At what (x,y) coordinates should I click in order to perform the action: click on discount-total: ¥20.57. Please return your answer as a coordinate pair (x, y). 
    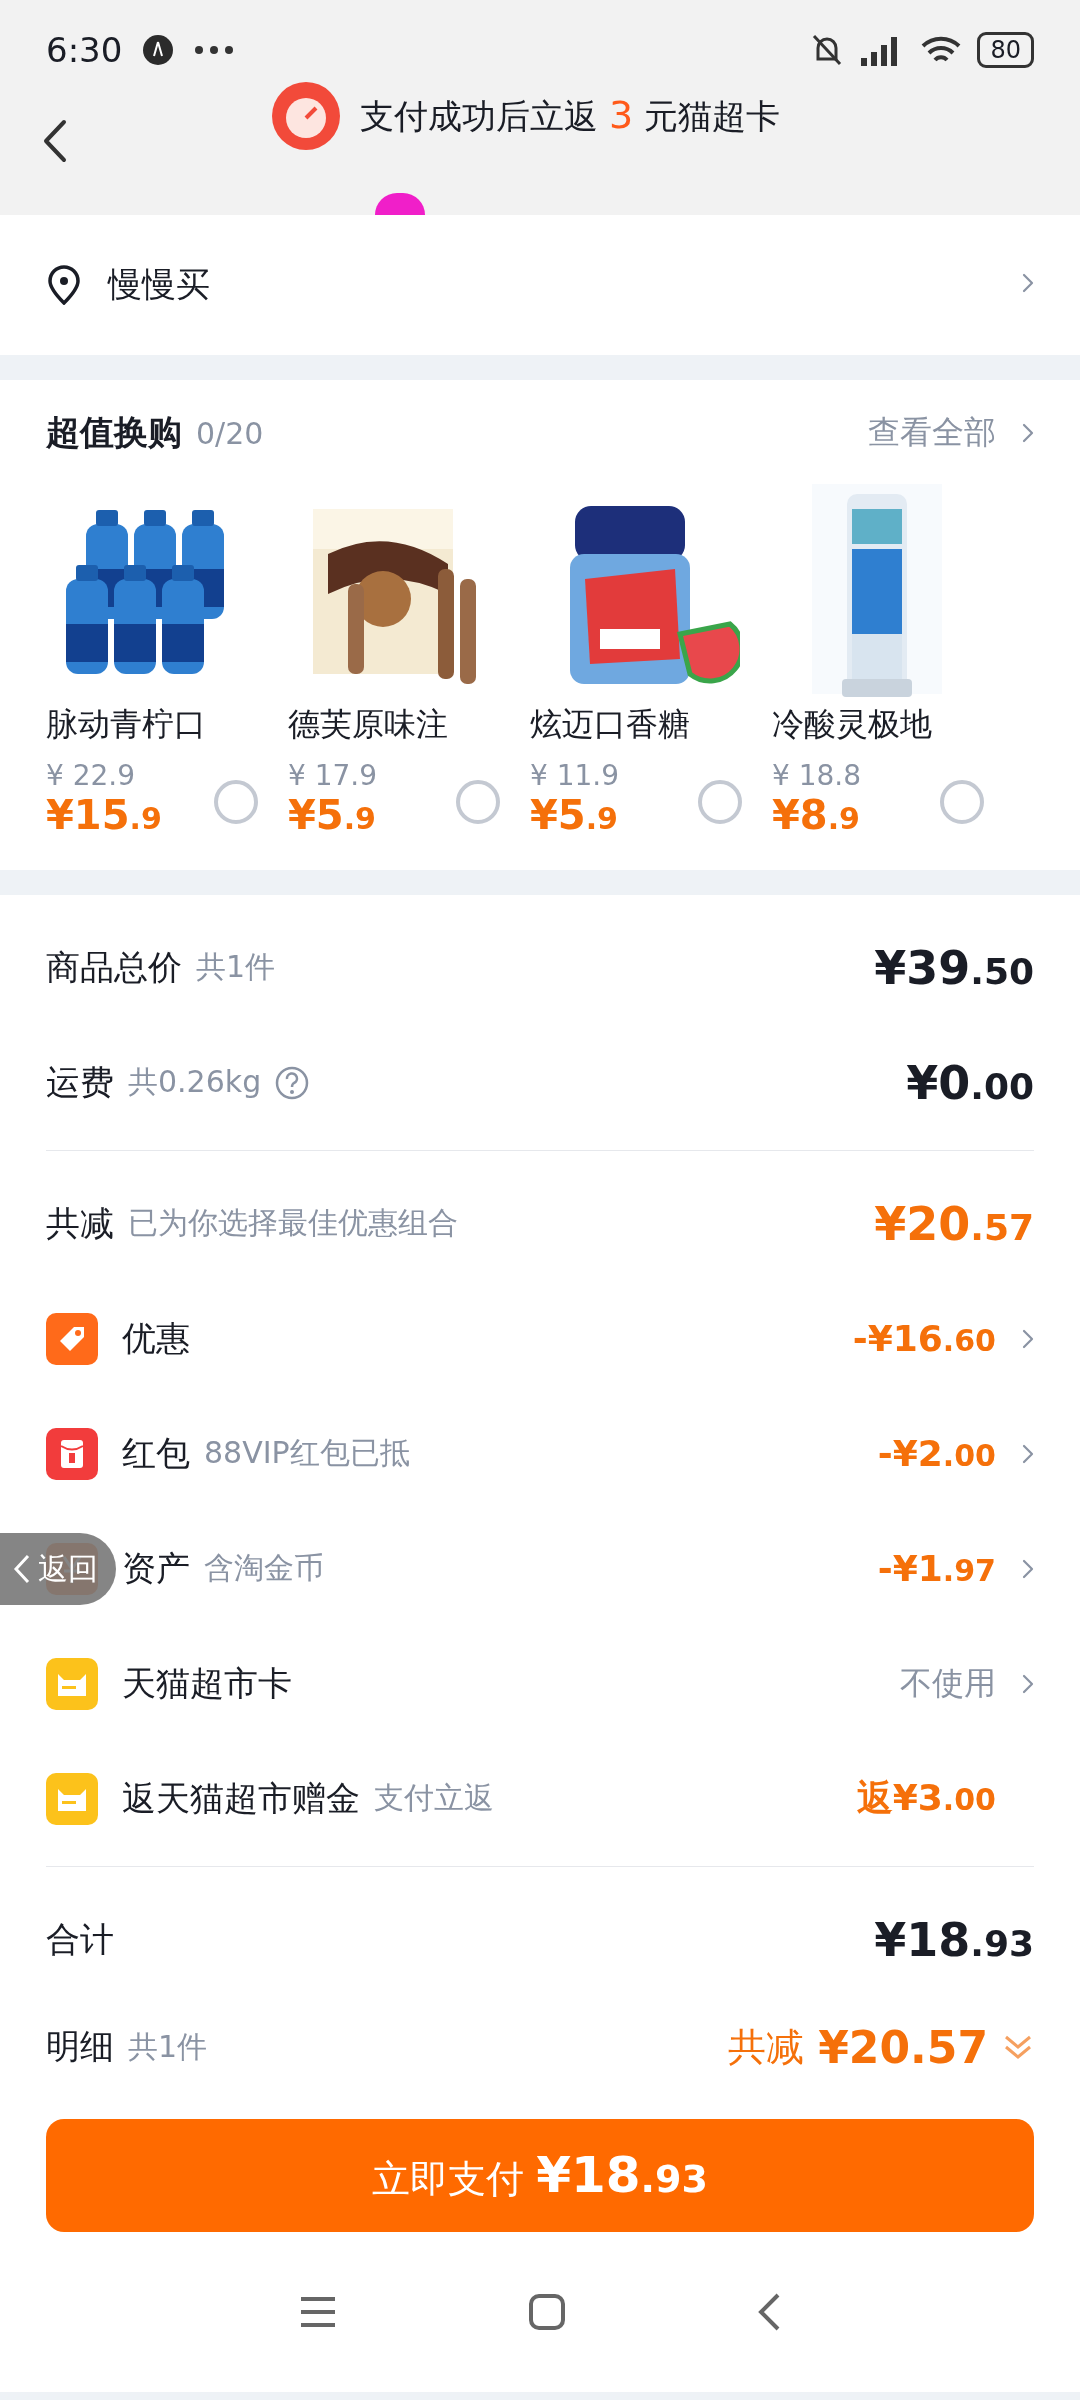
    Looking at the image, I should click on (954, 1223).